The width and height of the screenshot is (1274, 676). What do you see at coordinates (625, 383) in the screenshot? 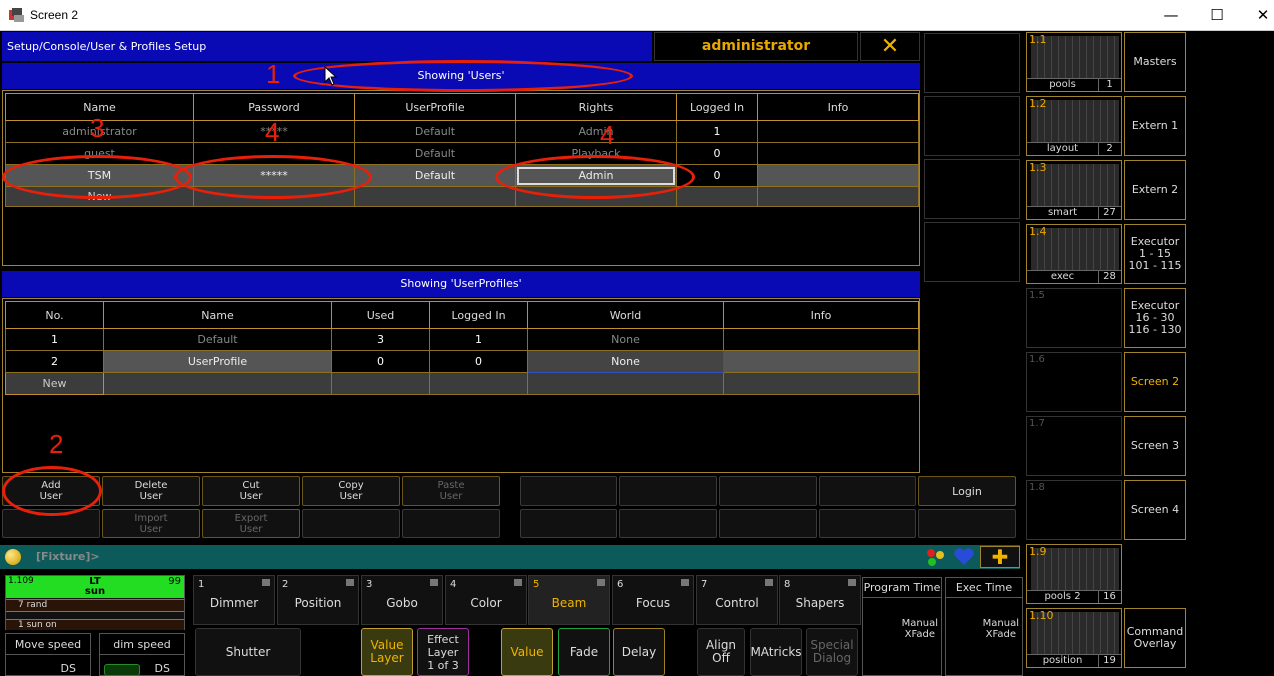
I see `profile-world` at bounding box center [625, 383].